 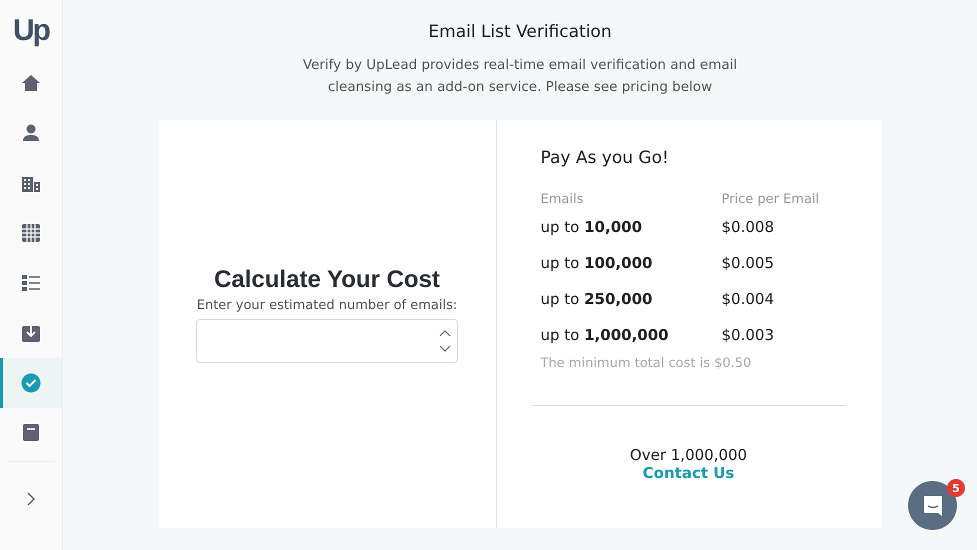 I want to click on price: $0.003, so click(x=748, y=335).